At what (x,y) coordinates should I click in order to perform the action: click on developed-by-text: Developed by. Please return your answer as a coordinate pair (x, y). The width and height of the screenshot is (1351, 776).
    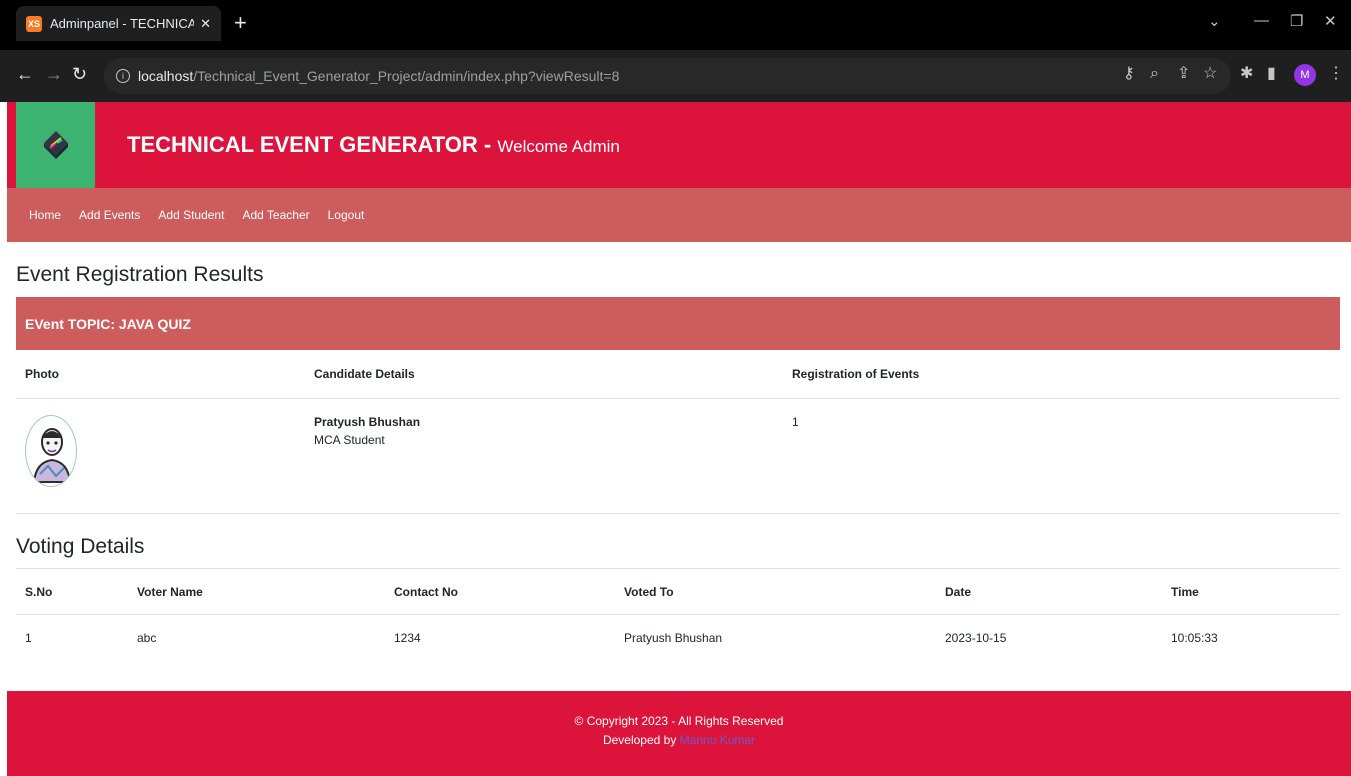
    Looking at the image, I should click on (639, 740).